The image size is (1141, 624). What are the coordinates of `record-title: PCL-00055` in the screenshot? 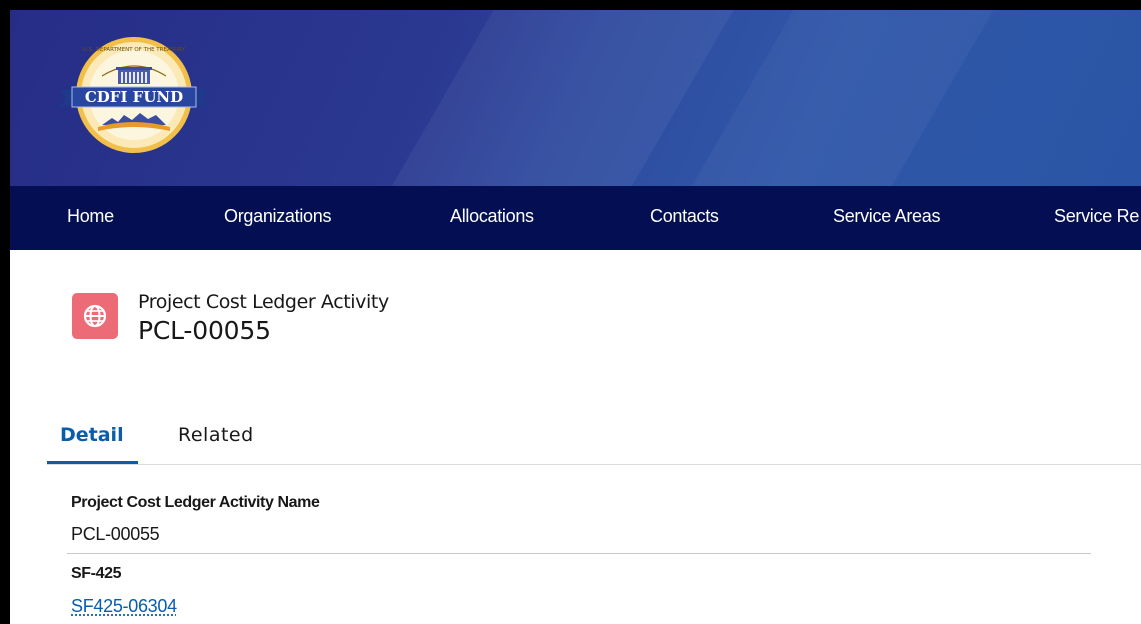 It's located at (204, 330).